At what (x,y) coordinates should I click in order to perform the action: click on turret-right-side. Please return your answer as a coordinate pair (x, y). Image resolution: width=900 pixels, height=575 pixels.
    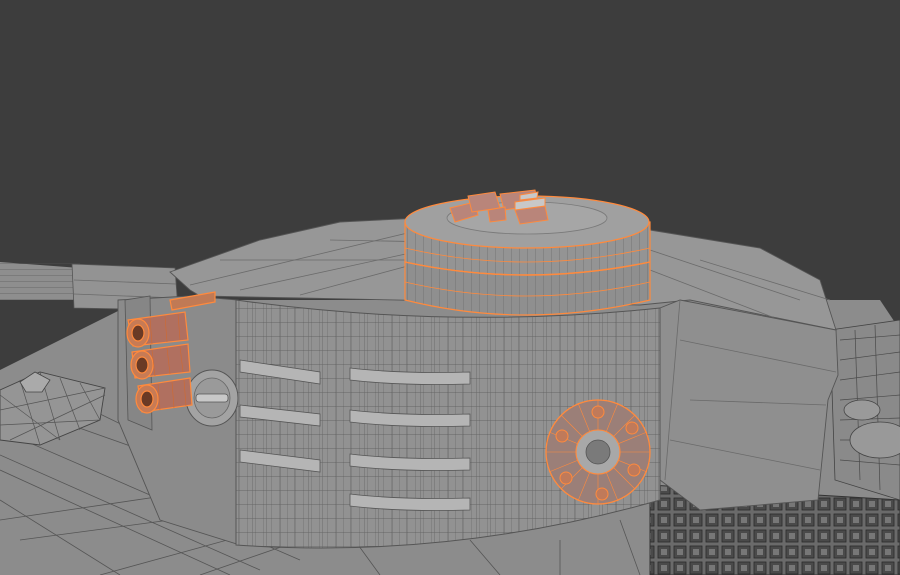
    Looking at the image, I should click on (746, 405).